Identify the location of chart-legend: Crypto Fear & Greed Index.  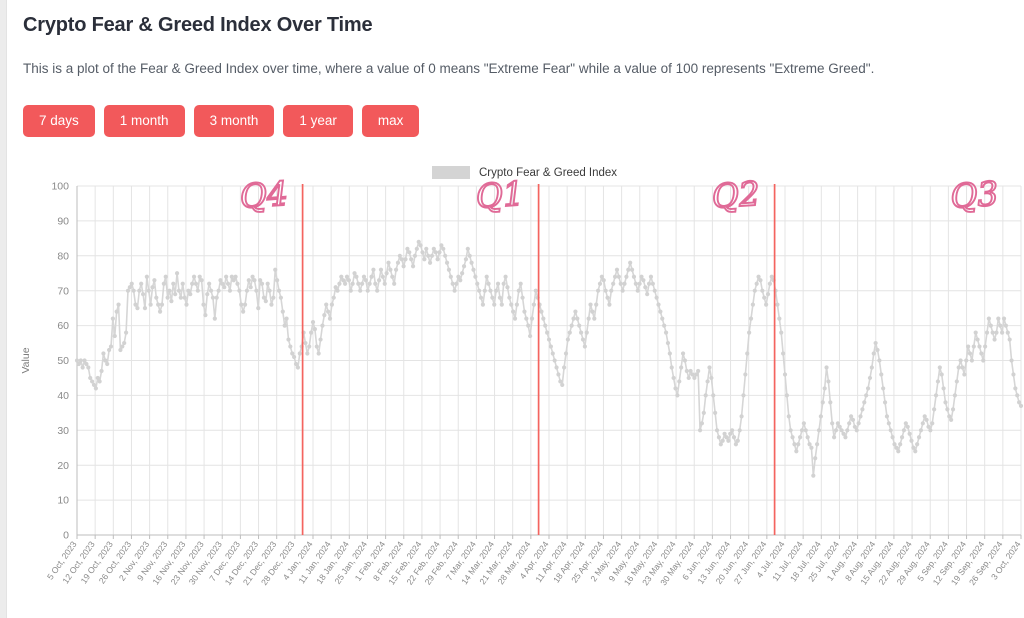
(524, 172).